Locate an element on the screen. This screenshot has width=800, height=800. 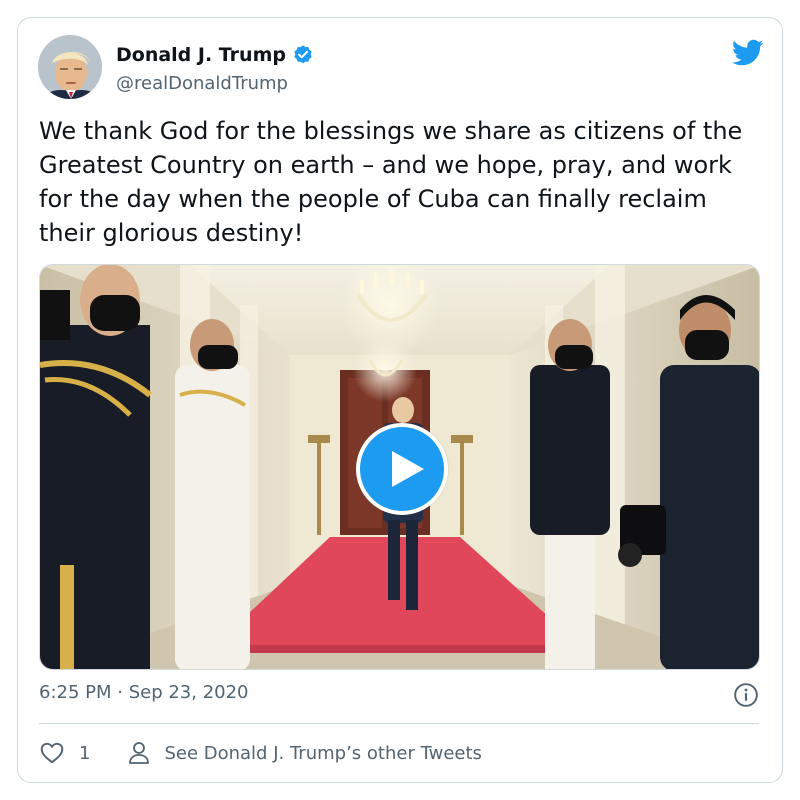
see-other-tweets-link: See Donald J. Trump’s other Tweets is located at coordinates (322, 753).